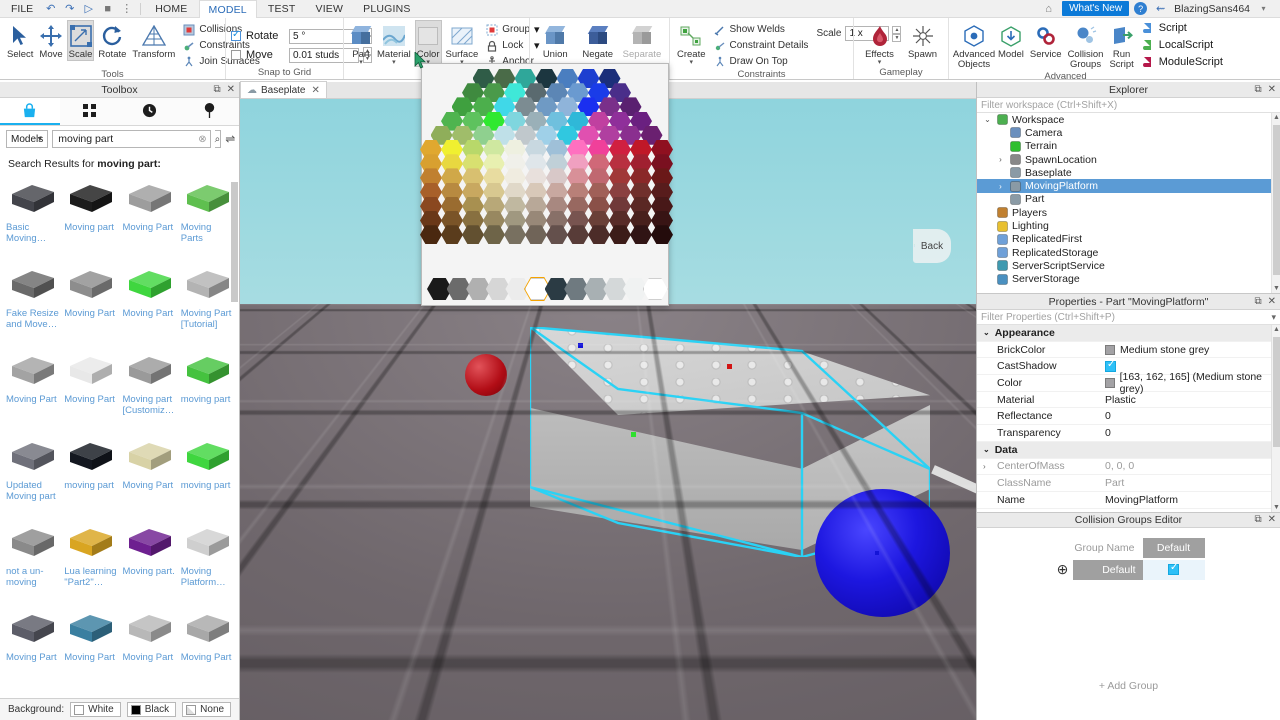 This screenshot has width=1280, height=720. What do you see at coordinates (1182, 27) in the screenshot?
I see `insert-script-button: Script` at bounding box center [1182, 27].